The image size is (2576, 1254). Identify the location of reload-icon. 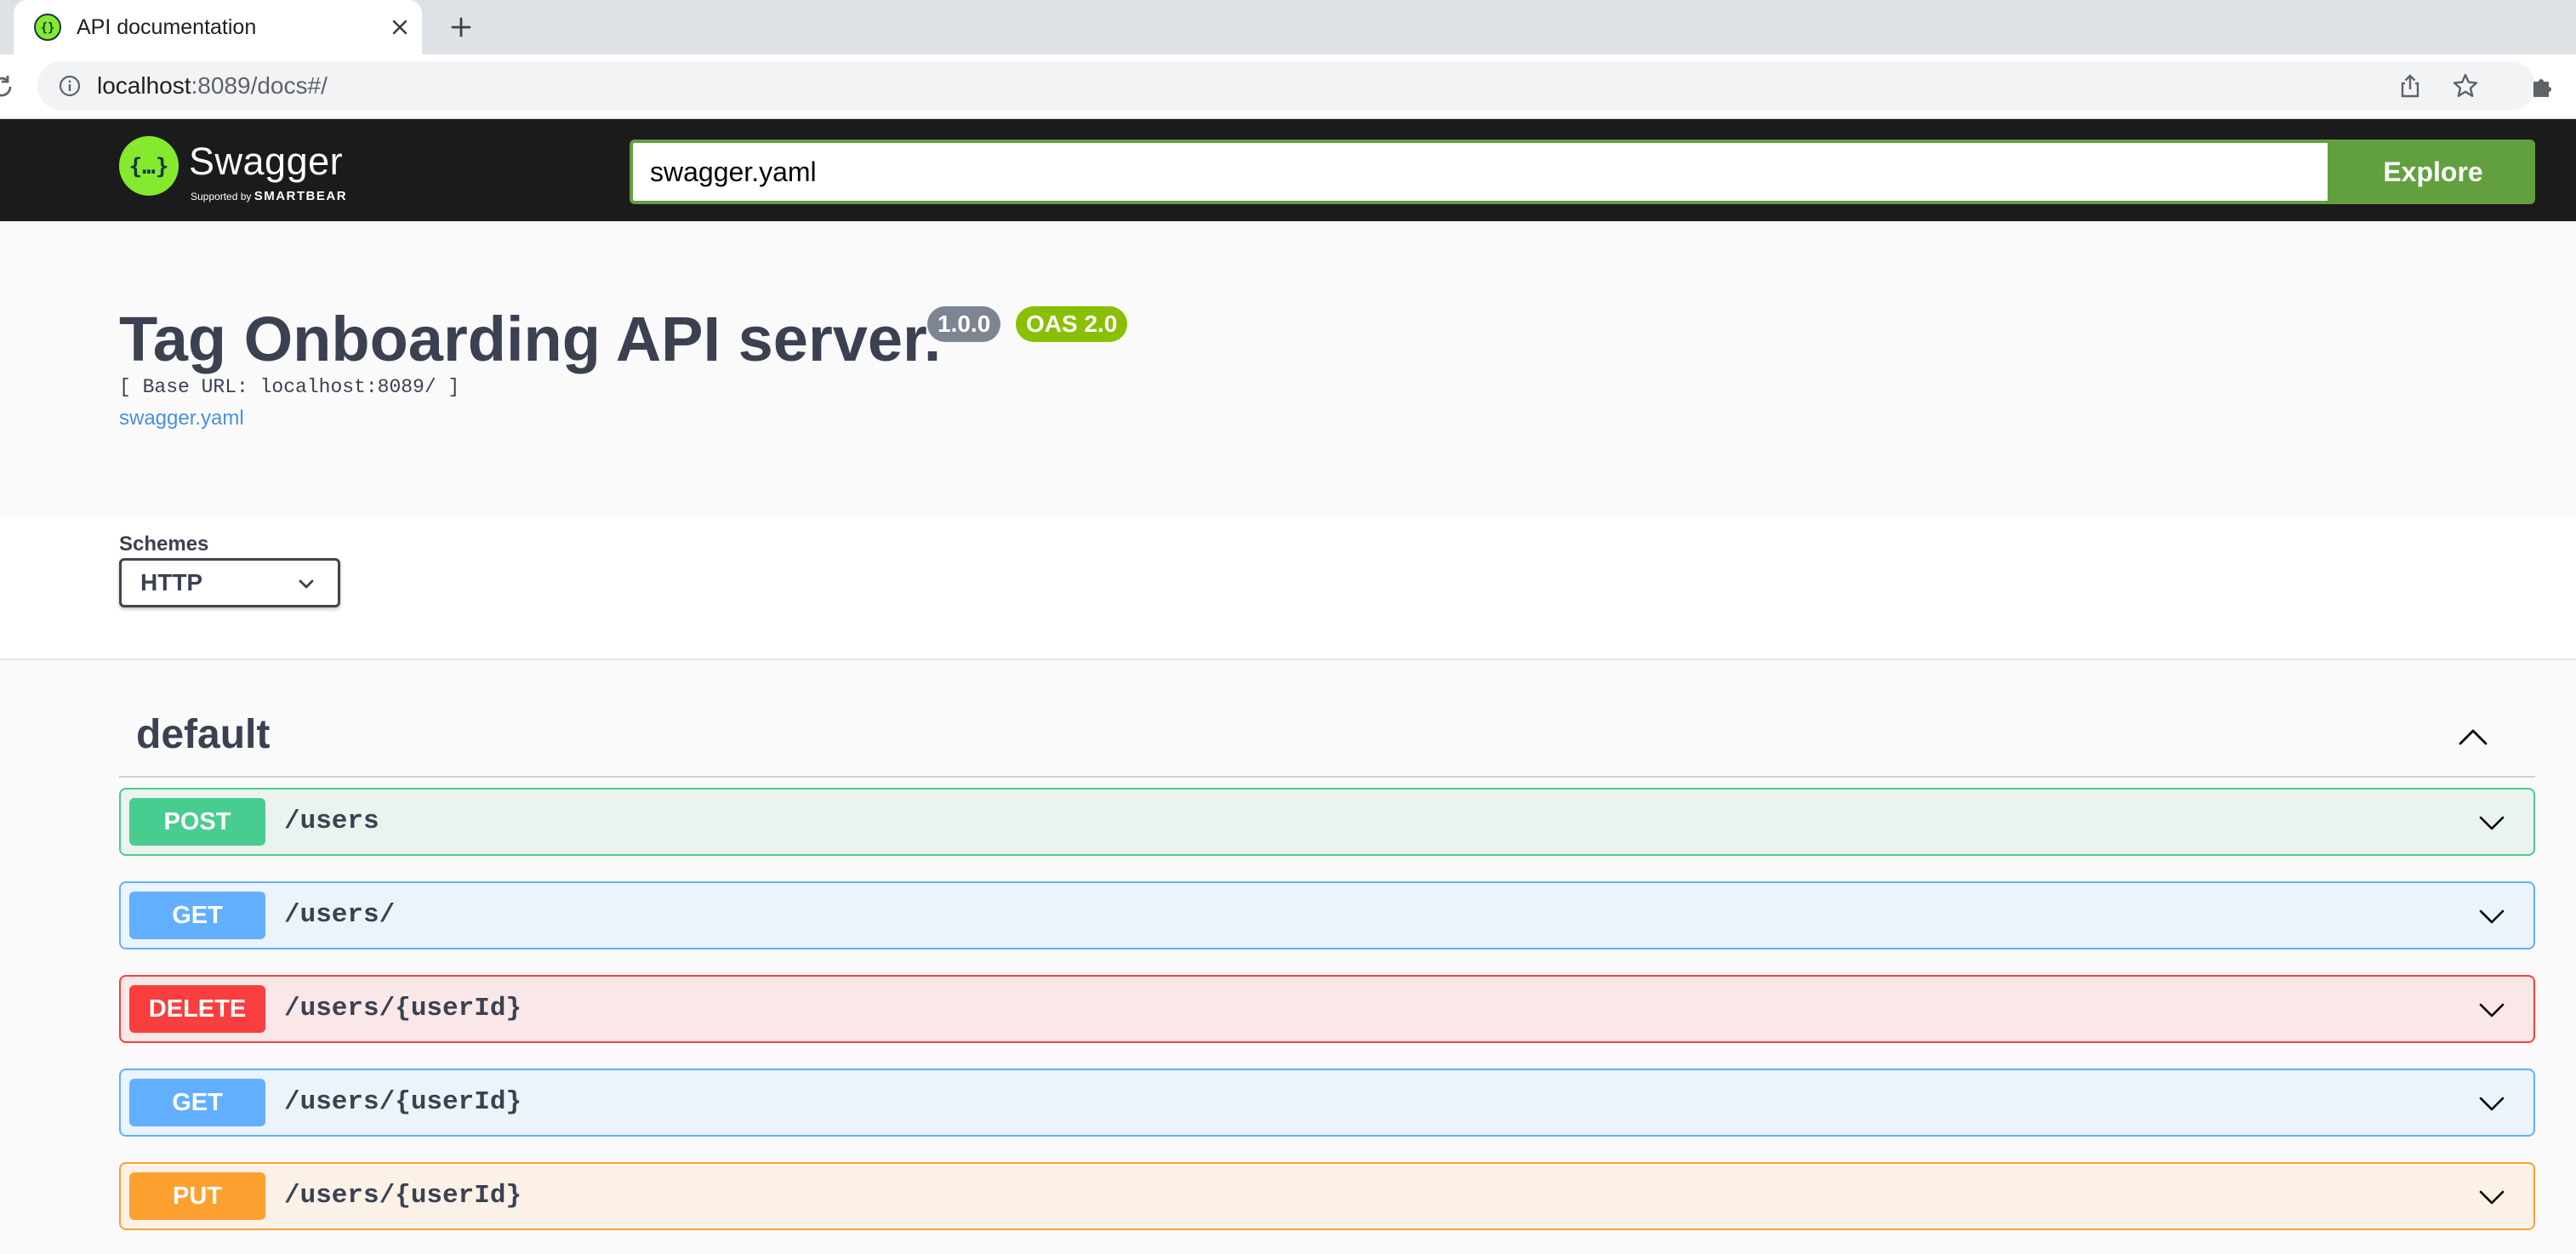
(7, 86).